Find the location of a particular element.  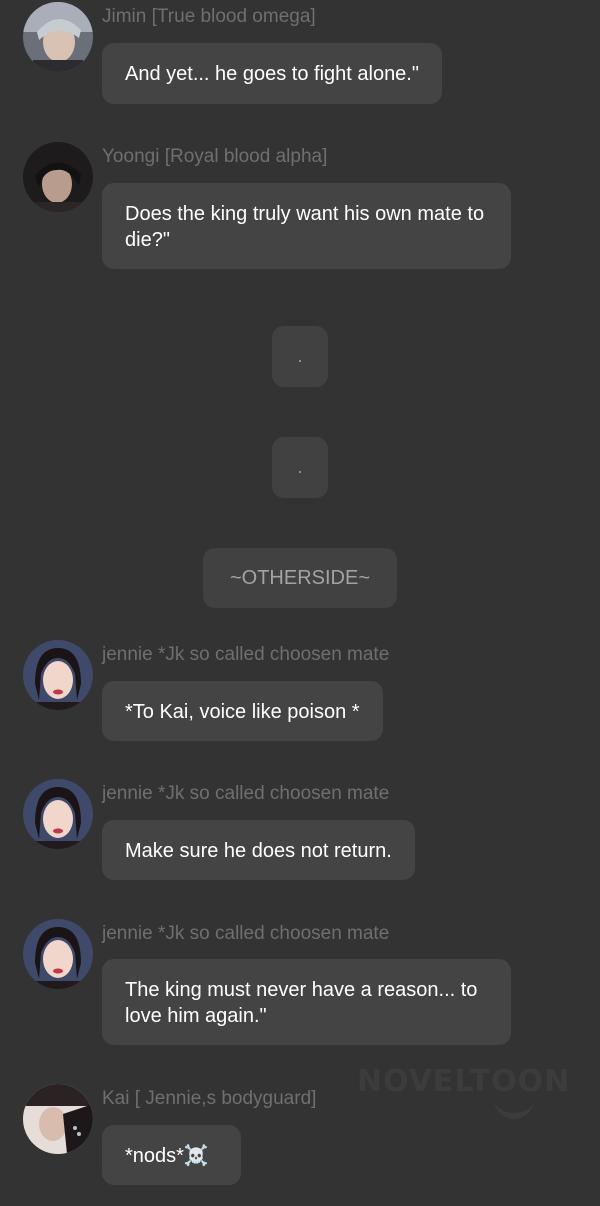

scene-divider-text: ~OTHERSIDE~ is located at coordinates (300, 578).